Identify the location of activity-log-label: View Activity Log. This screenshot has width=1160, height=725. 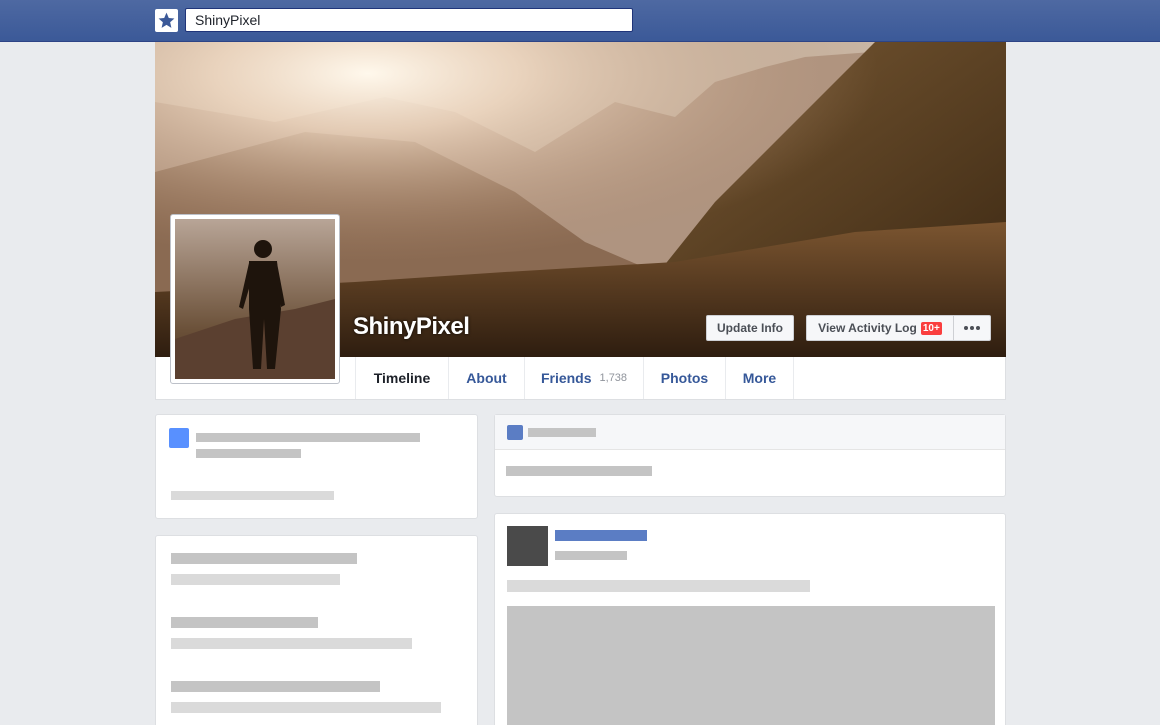
(867, 328).